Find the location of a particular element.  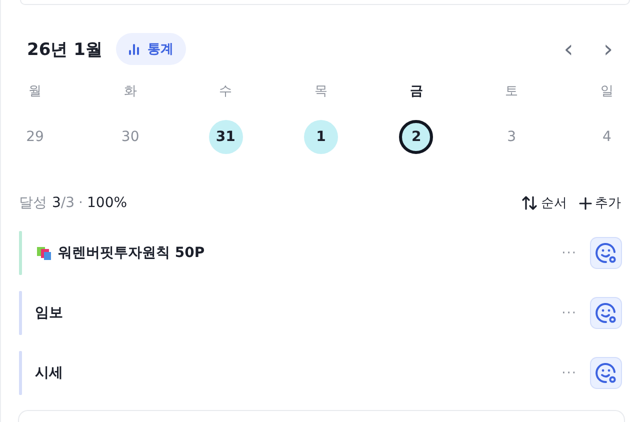

month-title: 26년 1월 is located at coordinates (64, 49).